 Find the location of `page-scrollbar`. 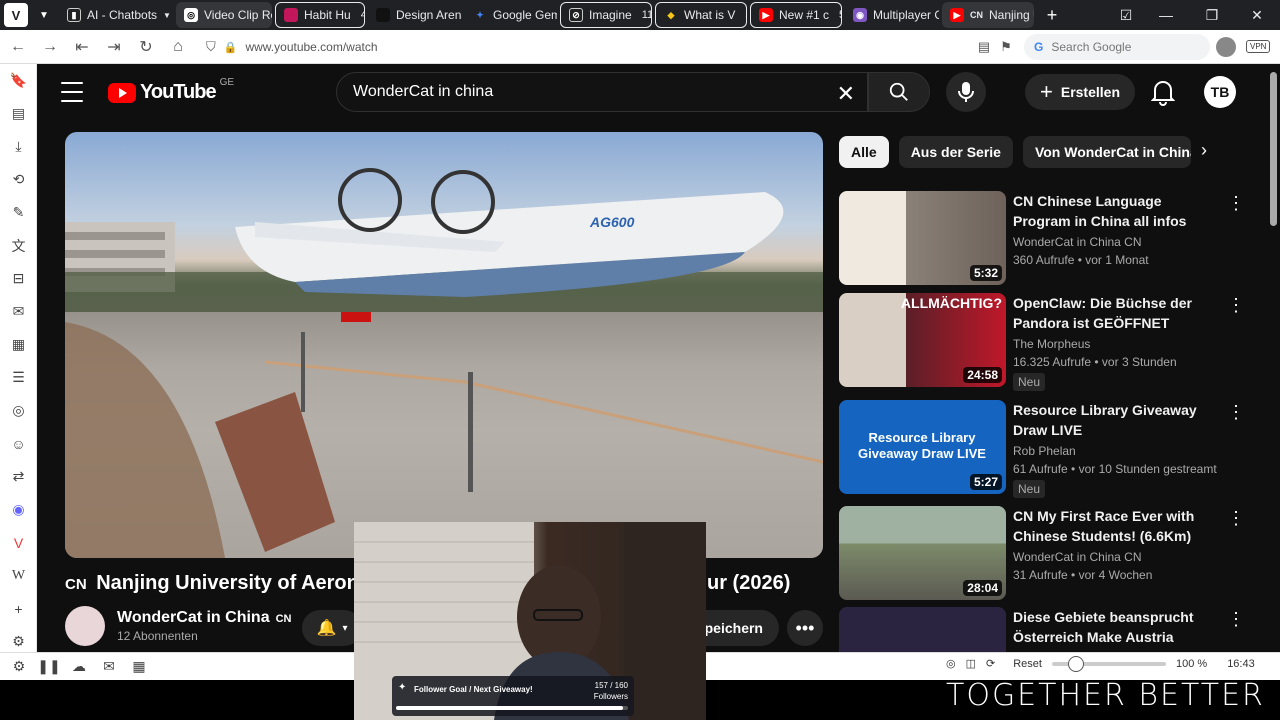

page-scrollbar is located at coordinates (1273, 358).